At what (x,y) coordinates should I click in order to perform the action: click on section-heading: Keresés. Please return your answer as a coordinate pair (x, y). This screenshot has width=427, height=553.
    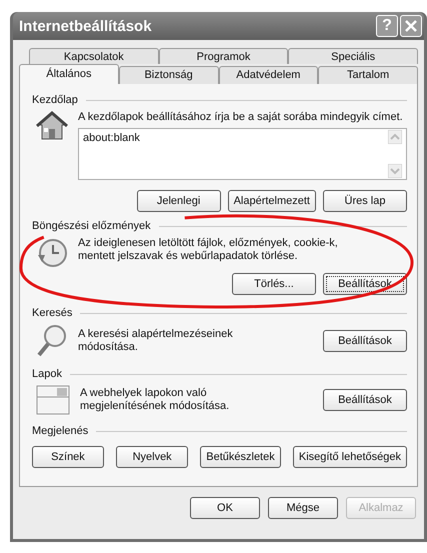
    Looking at the image, I should click on (52, 313).